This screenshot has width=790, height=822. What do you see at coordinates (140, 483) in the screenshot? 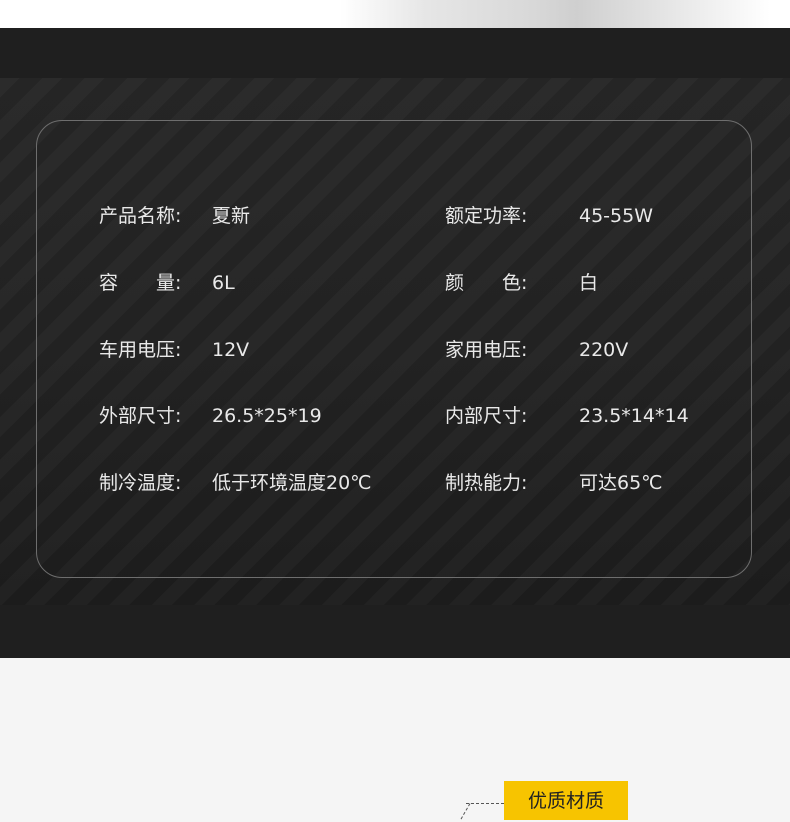
I see `spec-label: 制冷温度:` at bounding box center [140, 483].